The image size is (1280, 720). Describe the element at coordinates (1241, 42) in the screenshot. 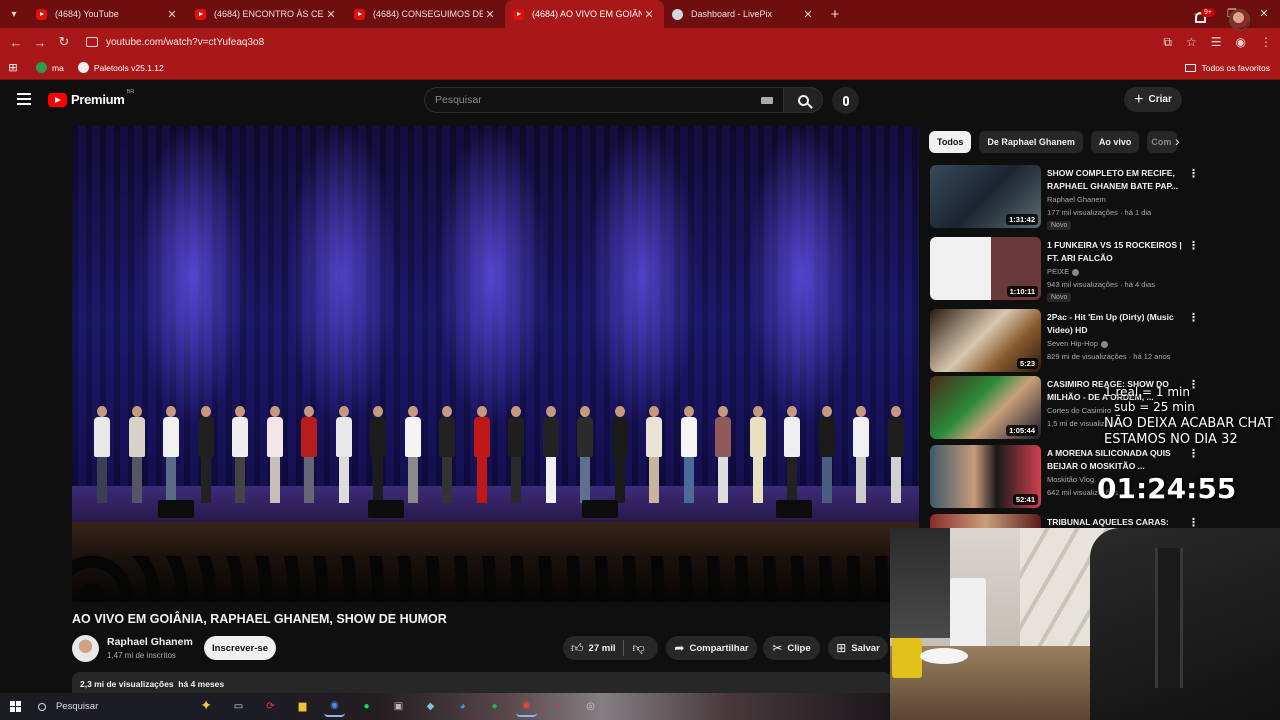

I see `profile-icon: ◉` at that location.